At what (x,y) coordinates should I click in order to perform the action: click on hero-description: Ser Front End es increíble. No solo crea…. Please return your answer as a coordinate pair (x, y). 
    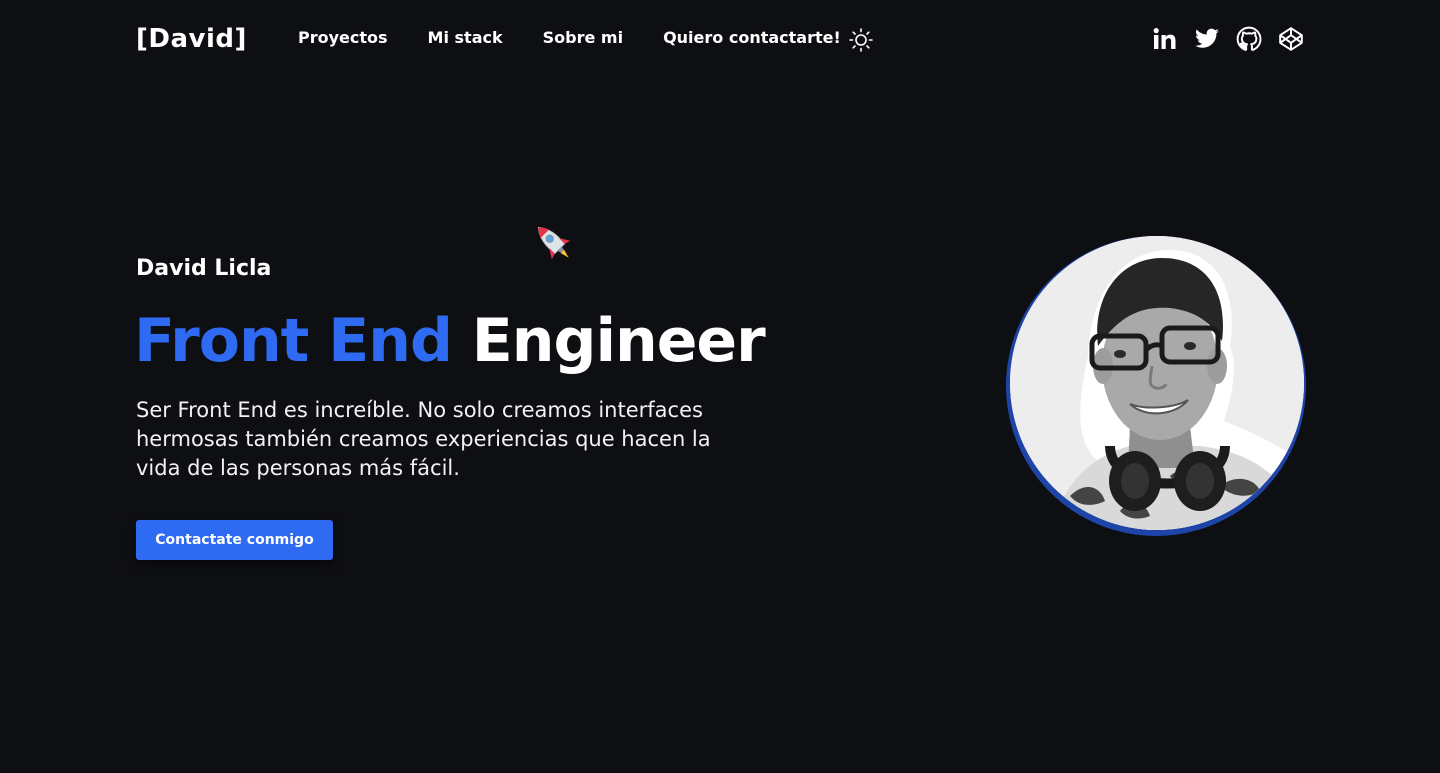
    Looking at the image, I should click on (423, 439).